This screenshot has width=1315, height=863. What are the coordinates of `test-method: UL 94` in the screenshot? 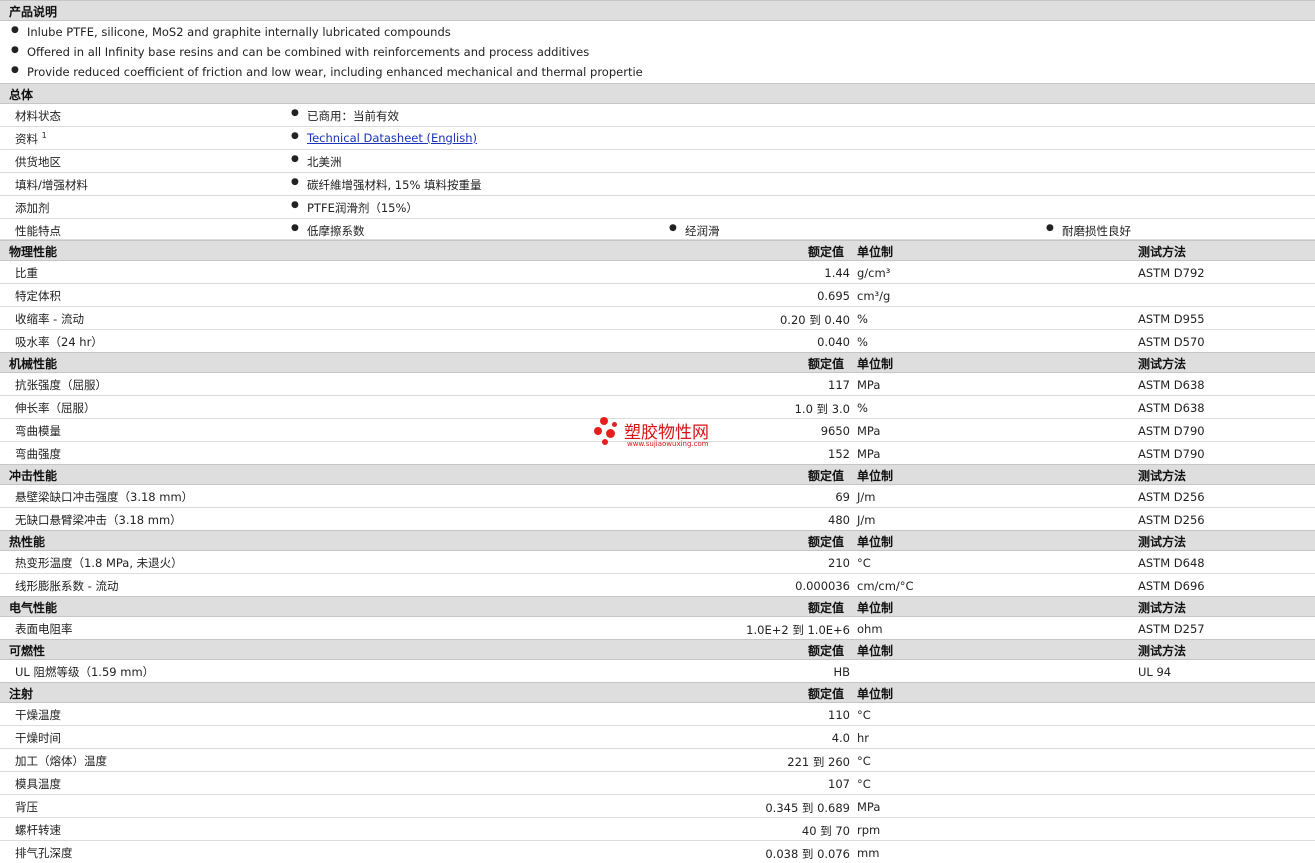 It's located at (1155, 672).